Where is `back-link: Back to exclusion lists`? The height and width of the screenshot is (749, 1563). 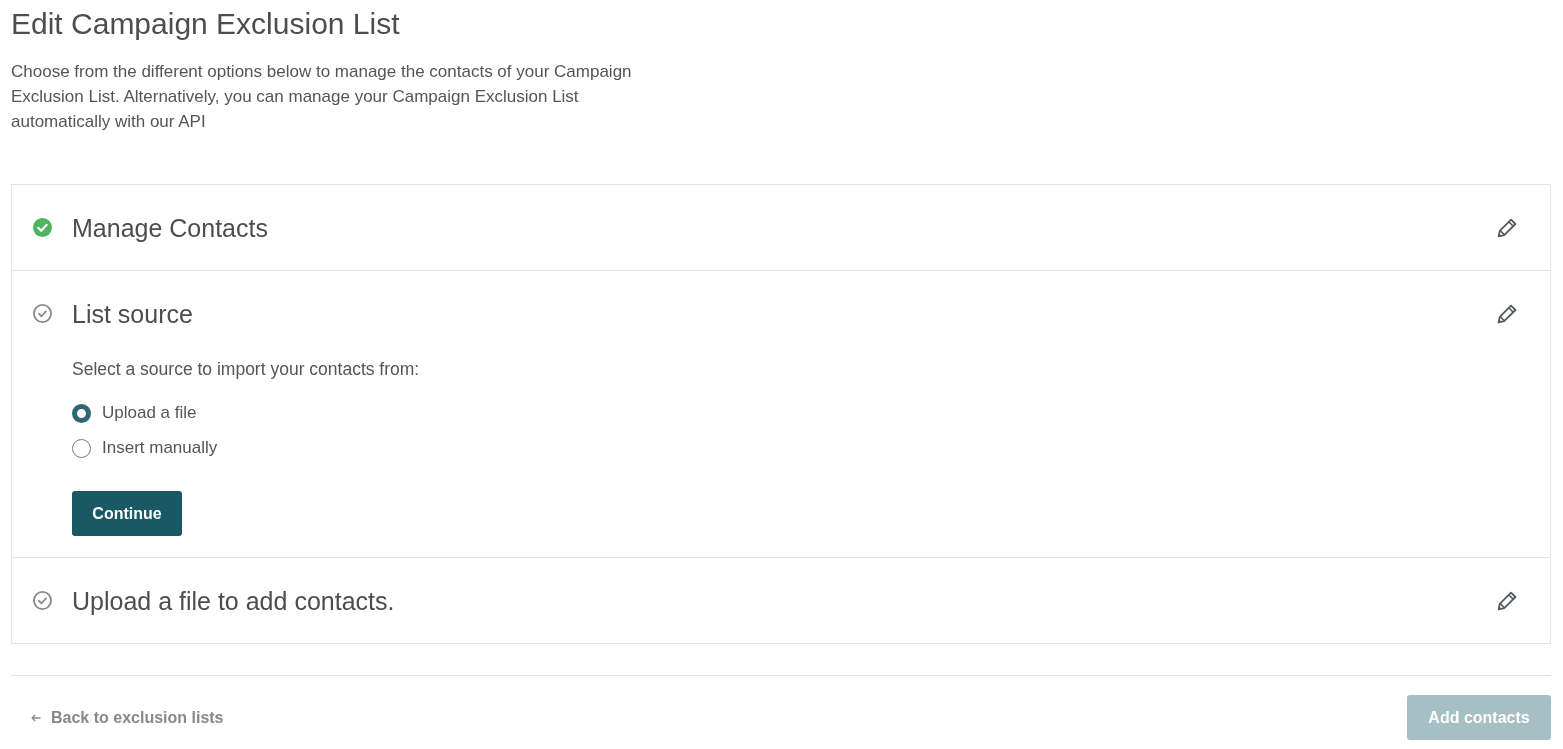
back-link: Back to exclusion lists is located at coordinates (127, 717).